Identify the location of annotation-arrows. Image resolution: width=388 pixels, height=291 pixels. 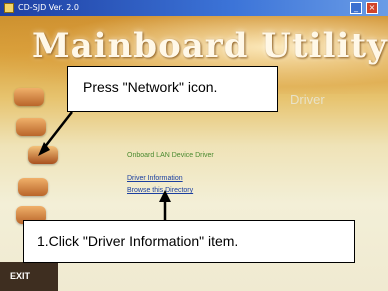
(104, 165).